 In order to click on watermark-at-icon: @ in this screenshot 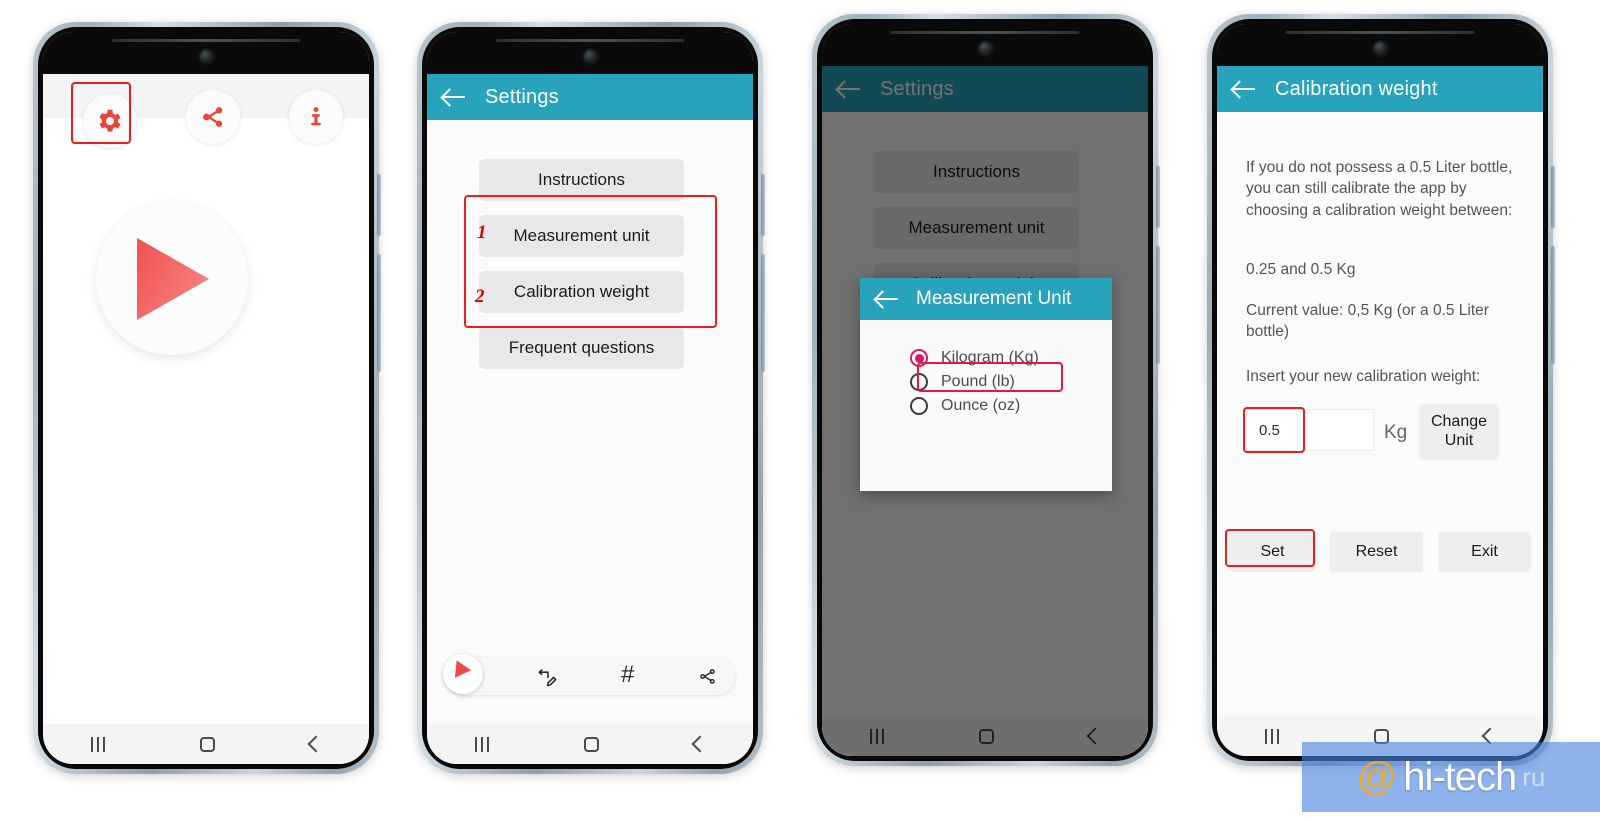, I will do `click(1377, 776)`.